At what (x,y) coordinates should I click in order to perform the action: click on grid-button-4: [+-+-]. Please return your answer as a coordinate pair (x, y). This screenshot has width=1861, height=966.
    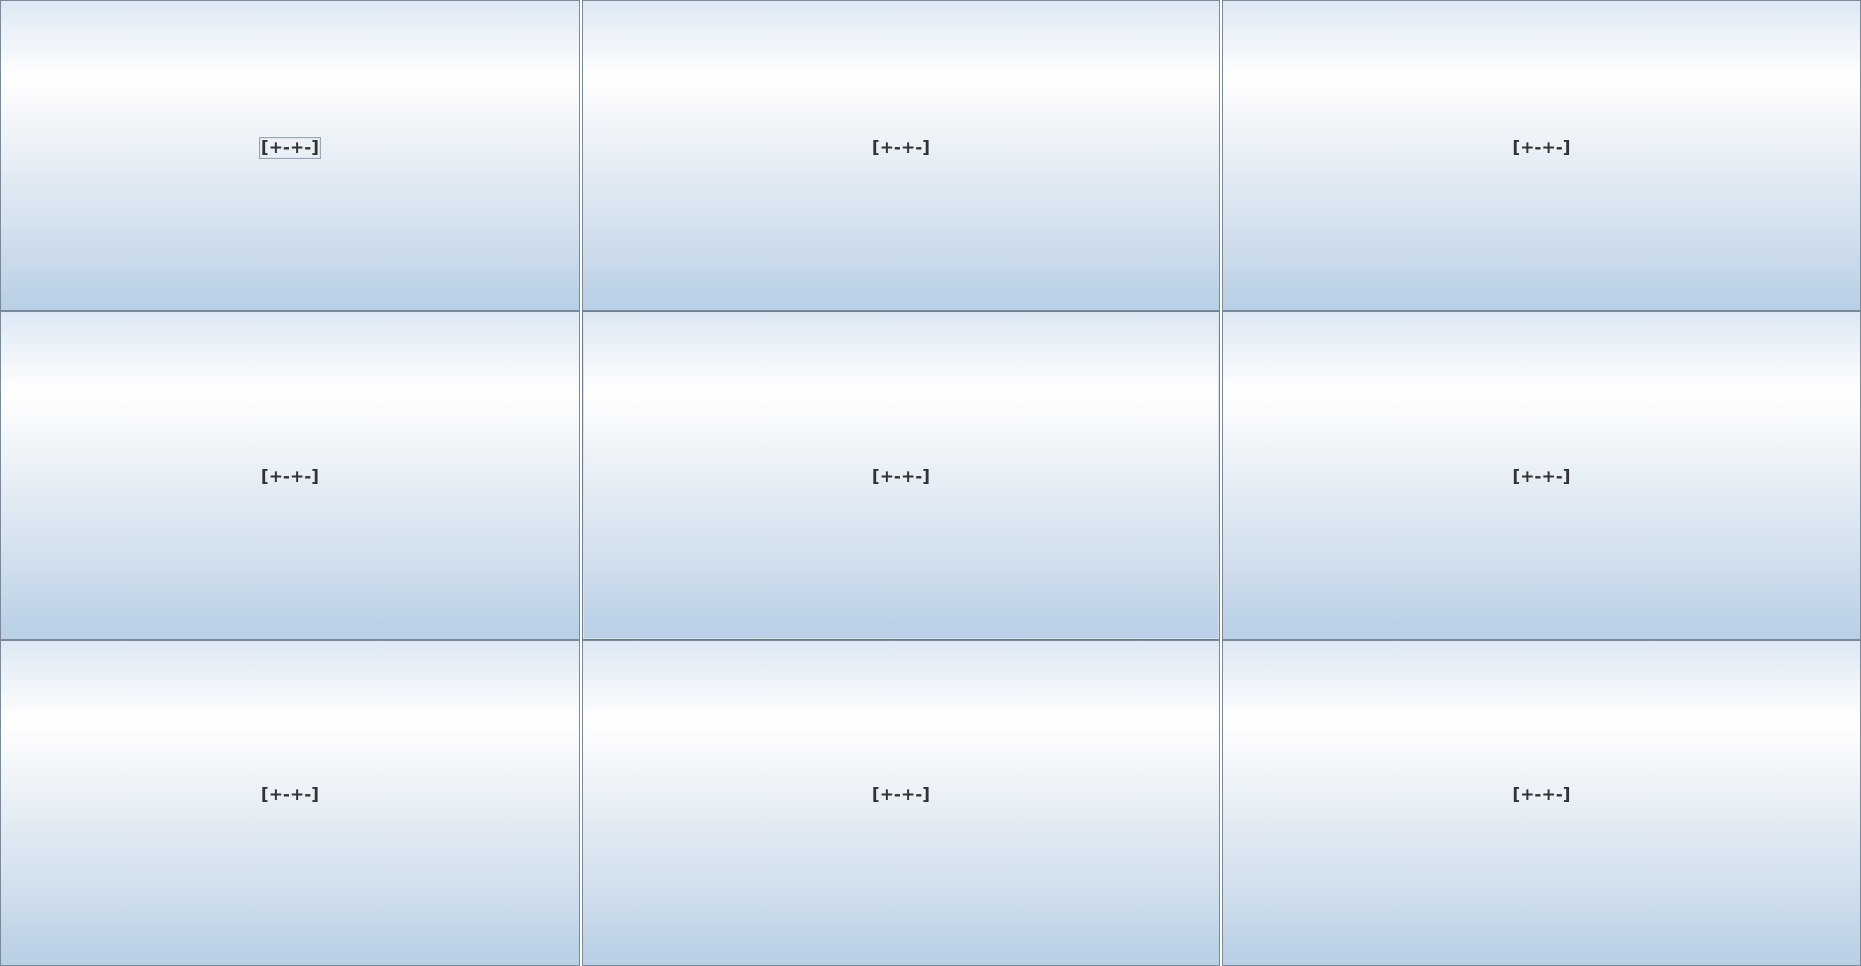
    Looking at the image, I should click on (290, 475).